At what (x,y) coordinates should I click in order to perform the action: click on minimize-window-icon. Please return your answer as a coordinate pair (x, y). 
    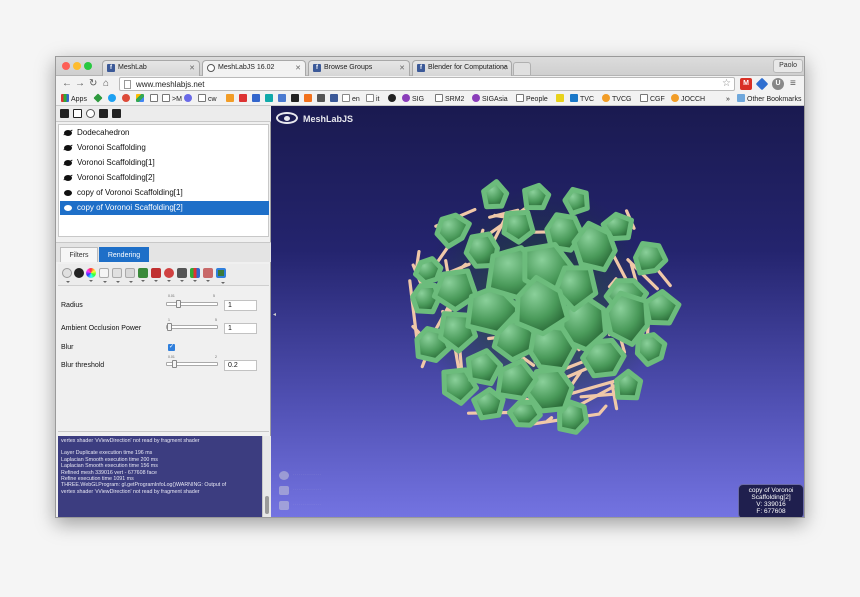
    Looking at the image, I should click on (77, 66).